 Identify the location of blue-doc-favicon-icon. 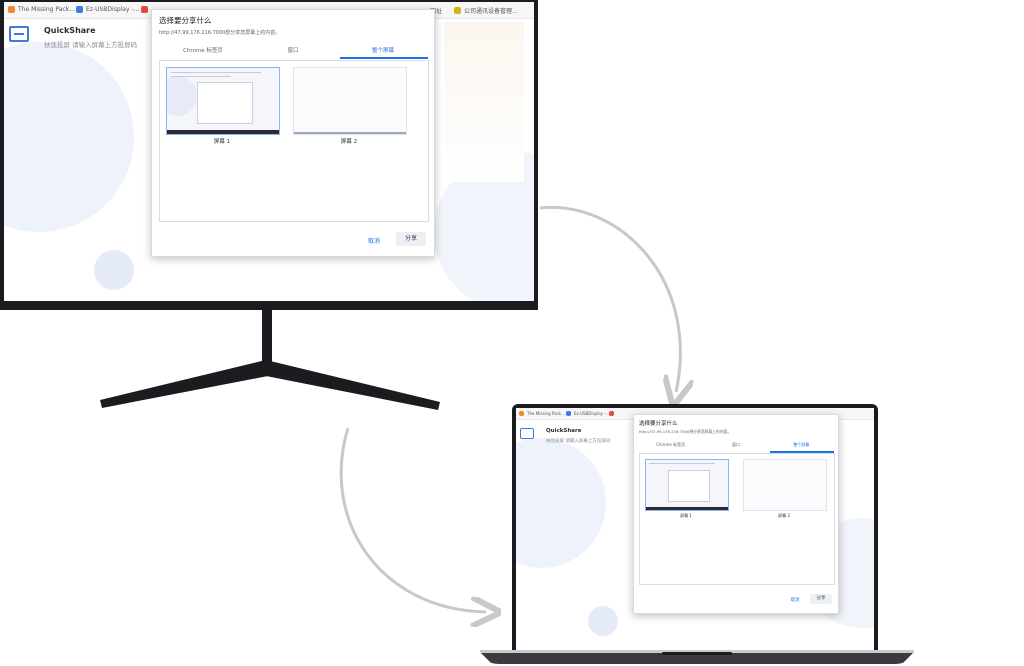
(568, 413).